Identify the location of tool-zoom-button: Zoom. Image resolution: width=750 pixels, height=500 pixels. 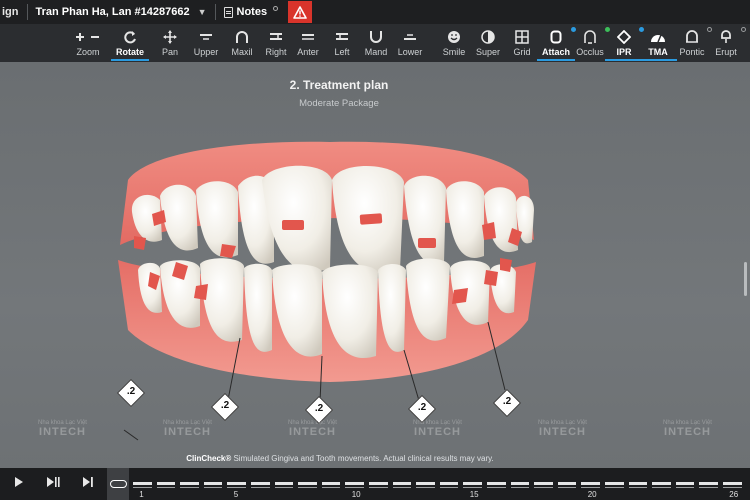
(88, 43).